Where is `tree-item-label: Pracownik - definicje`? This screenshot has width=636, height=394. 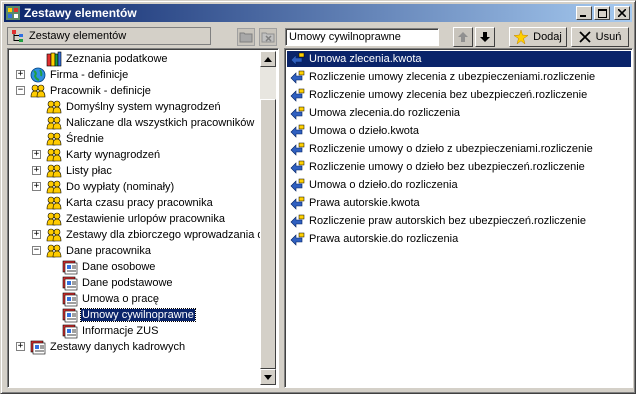
tree-item-label: Pracownik - definicje is located at coordinates (100, 91).